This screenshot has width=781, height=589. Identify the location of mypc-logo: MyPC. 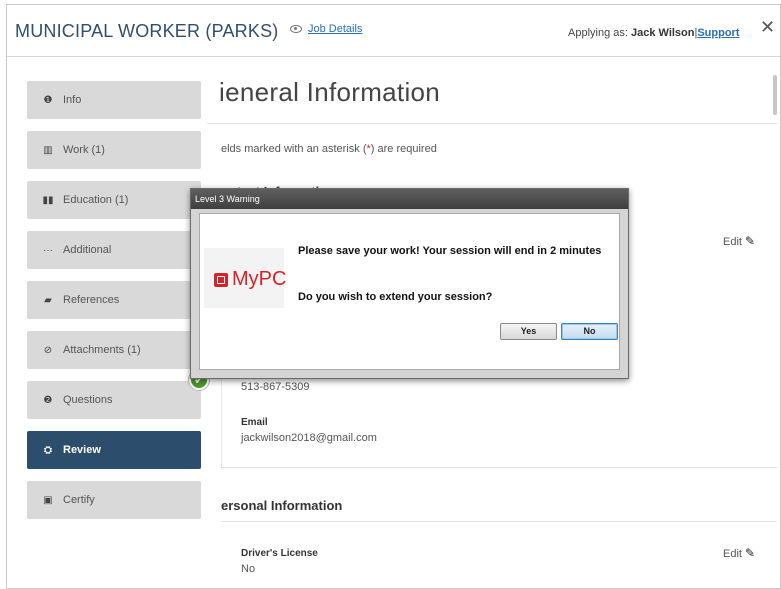
(245, 278).